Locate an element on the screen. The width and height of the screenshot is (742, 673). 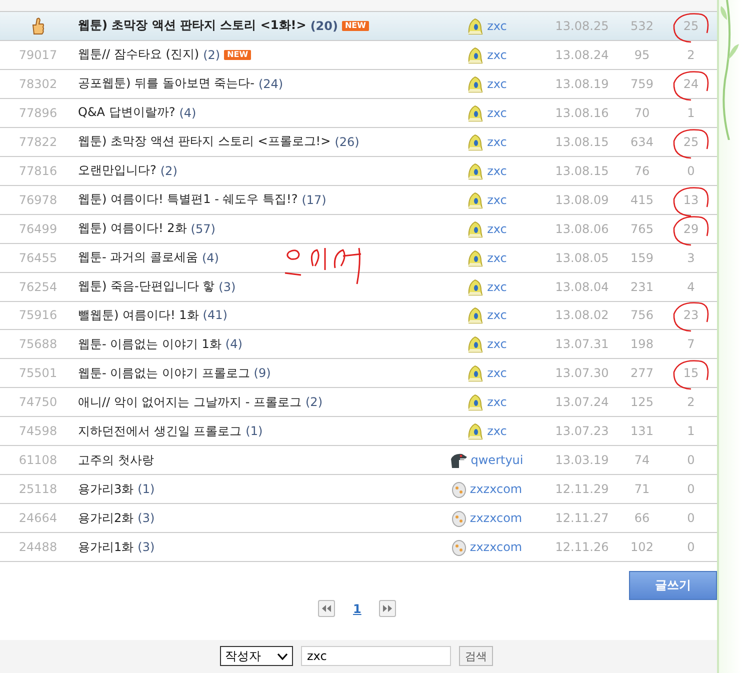
post-row: 75501 웹툰- 이름없는 이야기 프롤로그 (9) zxc 13.07.30 277 15 is located at coordinates (358, 373).